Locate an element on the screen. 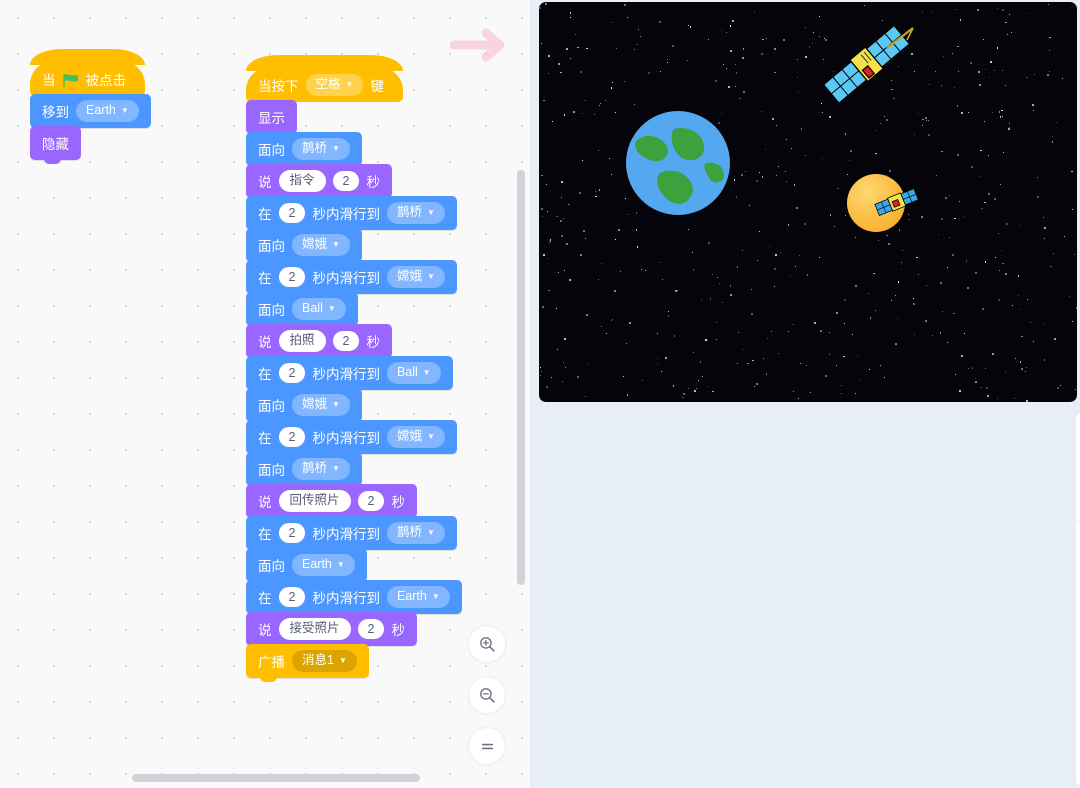 This screenshot has width=1080, height=788. stack-block: 面向 Earth ▼ is located at coordinates (306, 567).